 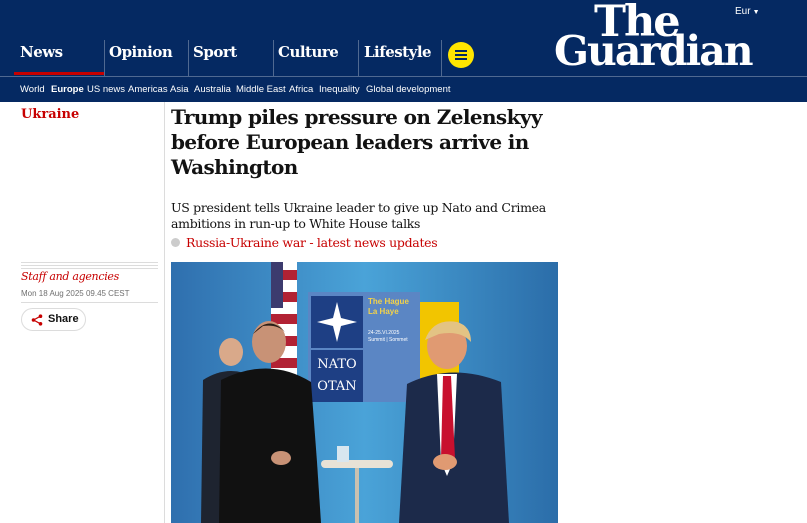 What do you see at coordinates (175, 242) in the screenshot?
I see `live-dot-icon` at bounding box center [175, 242].